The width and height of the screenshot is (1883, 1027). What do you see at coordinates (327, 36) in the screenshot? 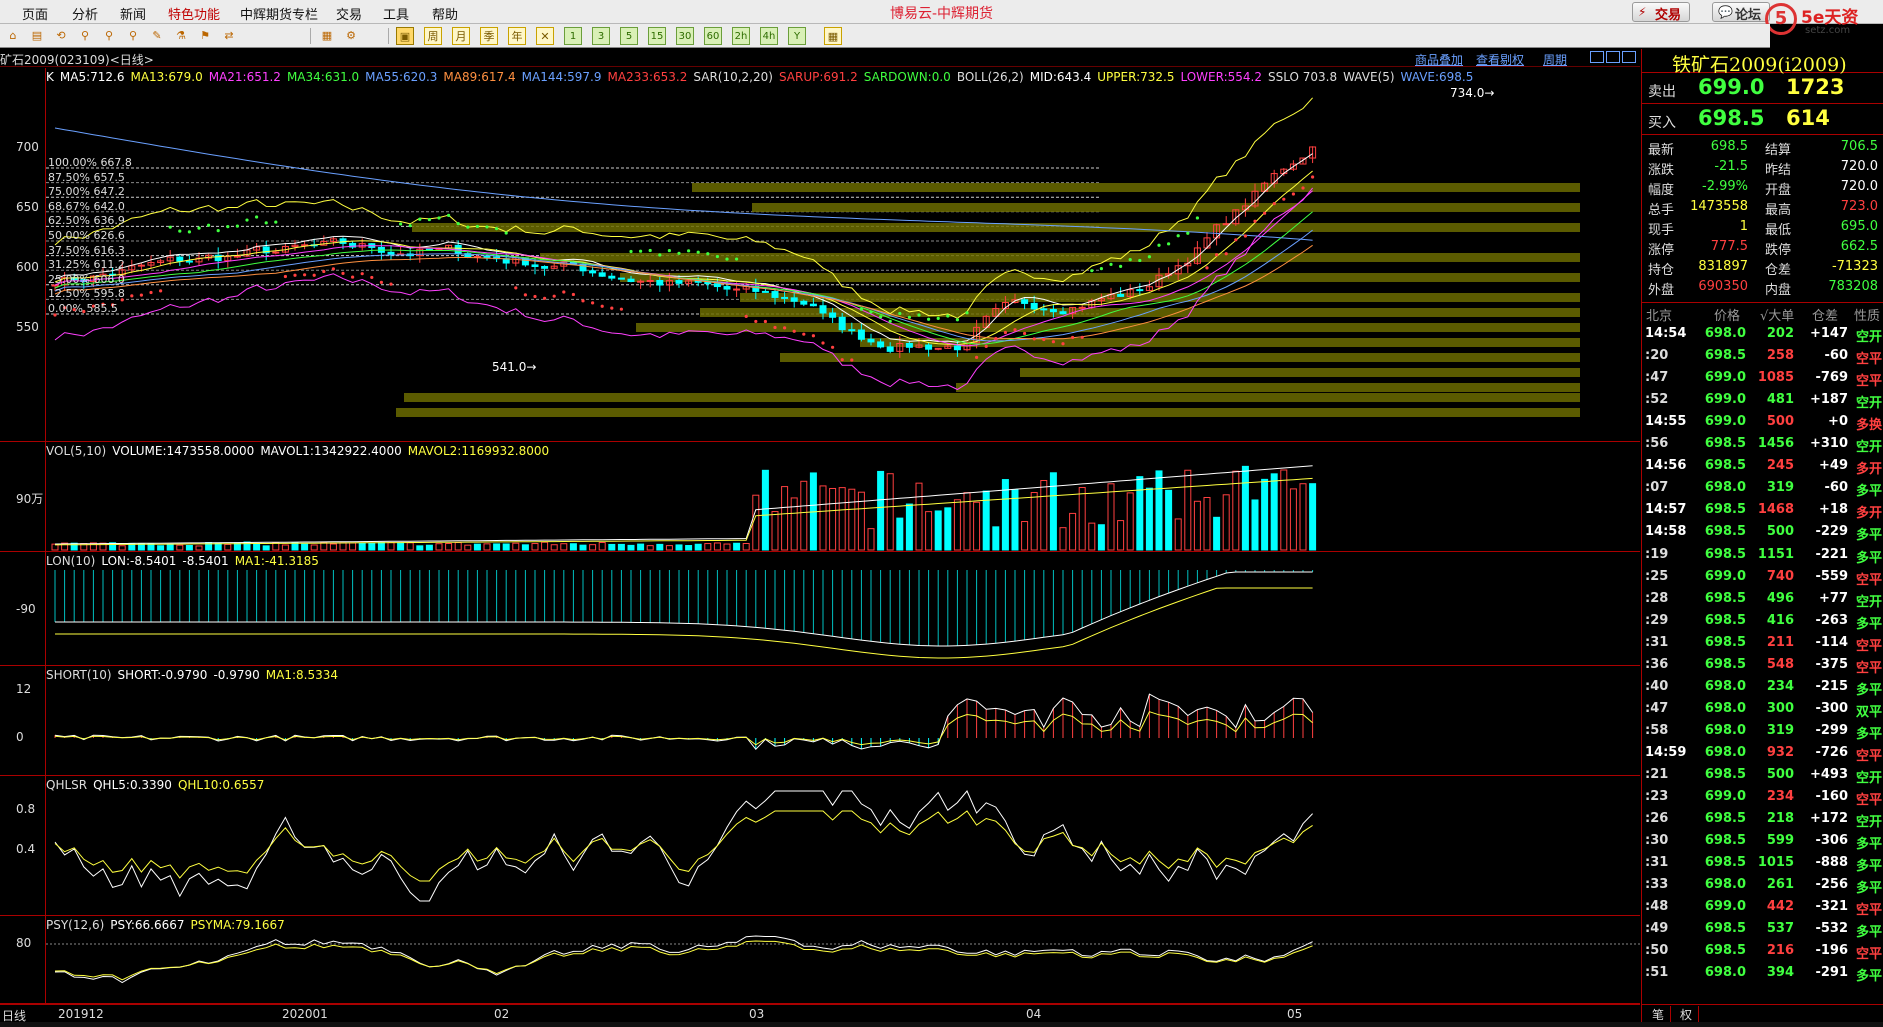
I see `table-icon: ▦` at bounding box center [327, 36].